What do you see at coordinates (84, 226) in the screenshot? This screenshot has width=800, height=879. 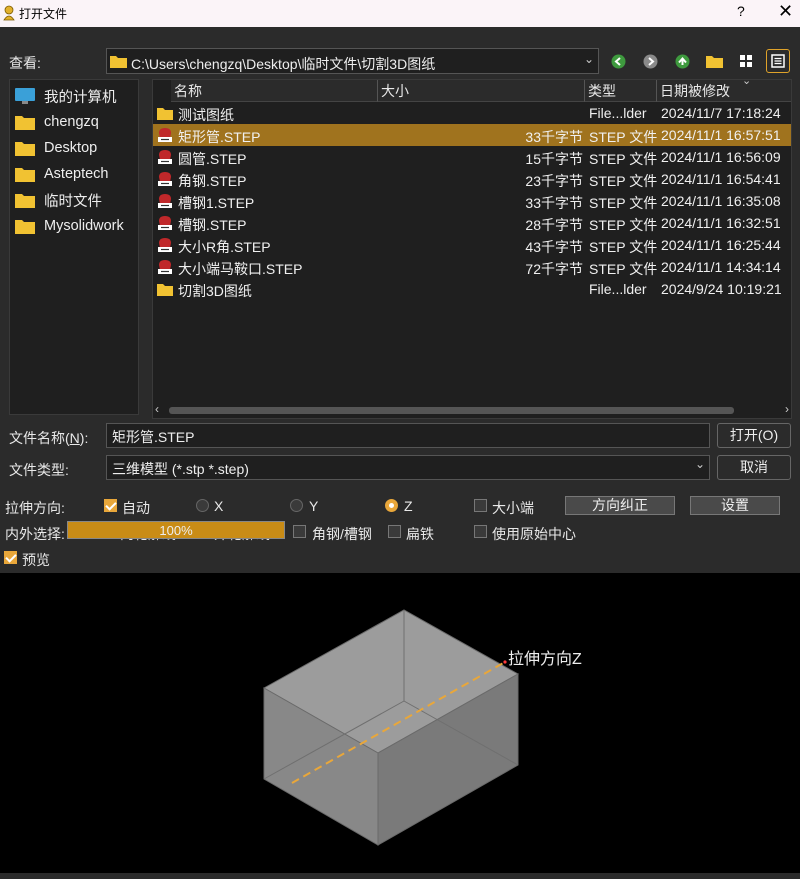 I see `sidebar-item-label: Mysolidwork` at bounding box center [84, 226].